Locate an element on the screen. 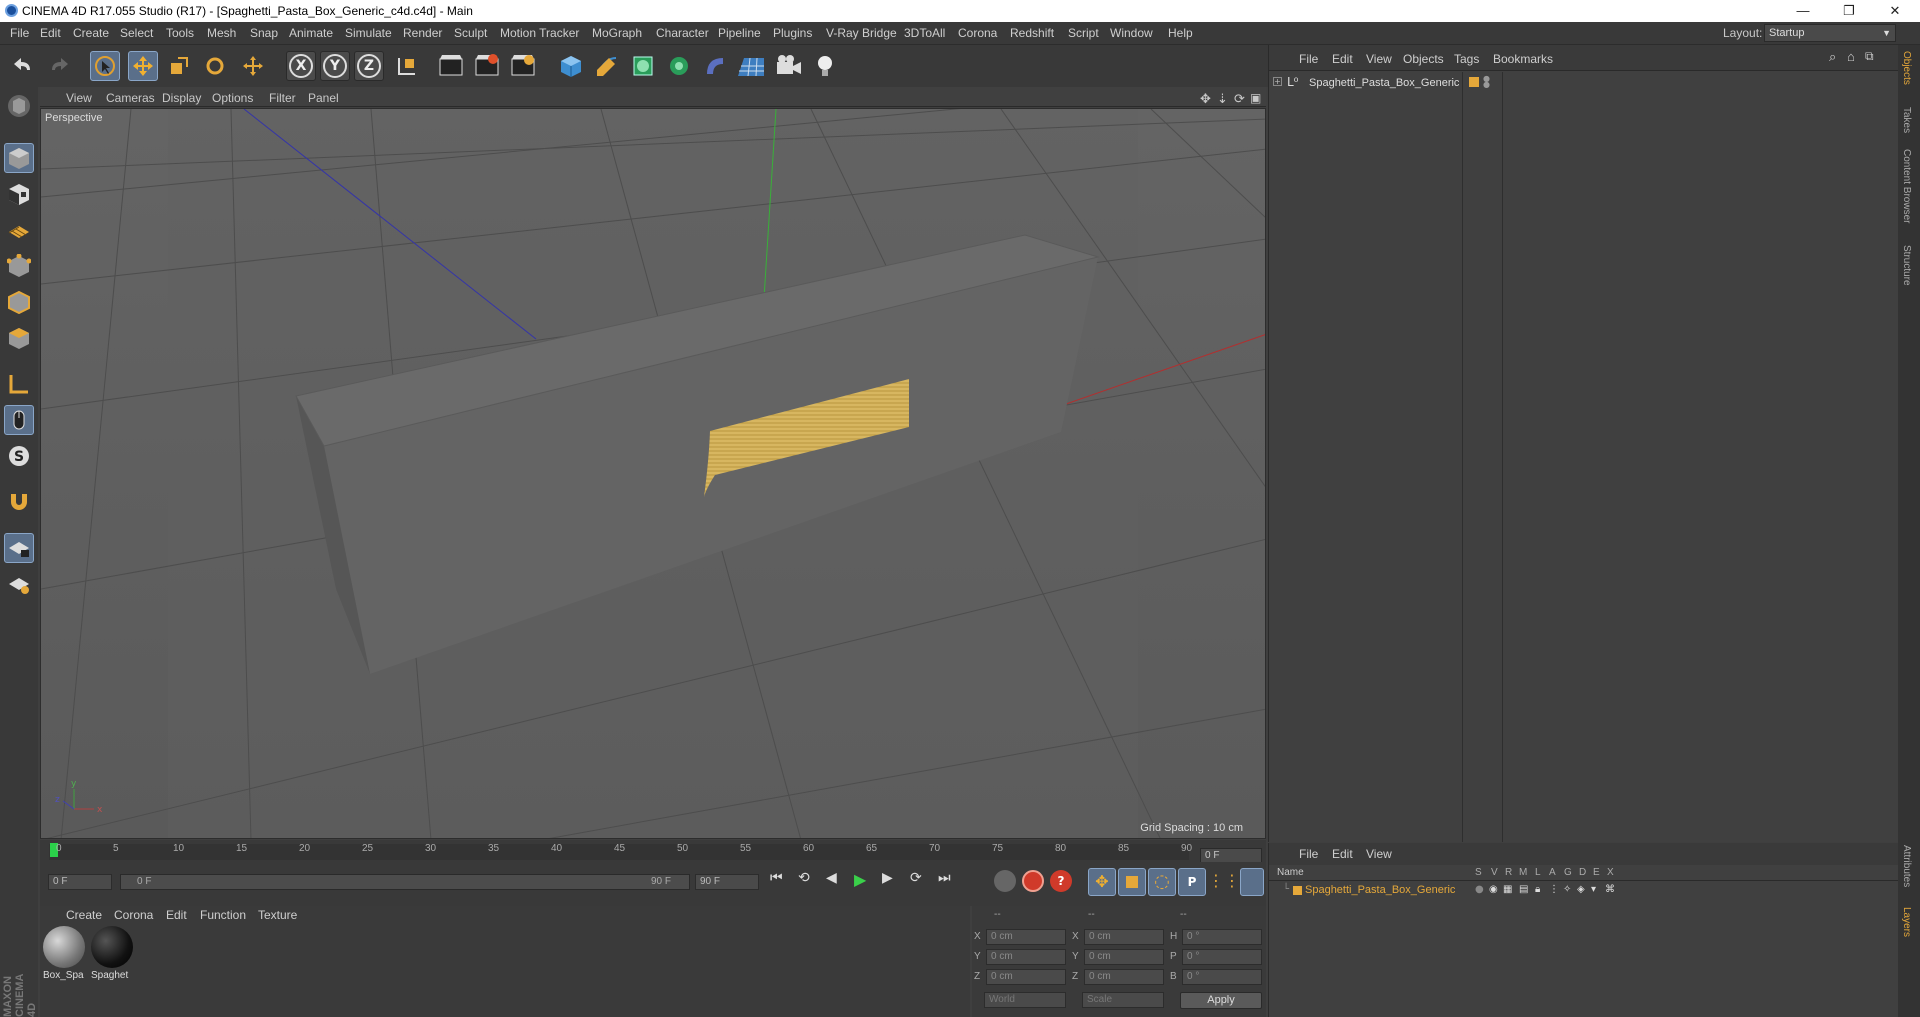 This screenshot has height=1017, width=1920. timeline-window-icon is located at coordinates (1252, 882).